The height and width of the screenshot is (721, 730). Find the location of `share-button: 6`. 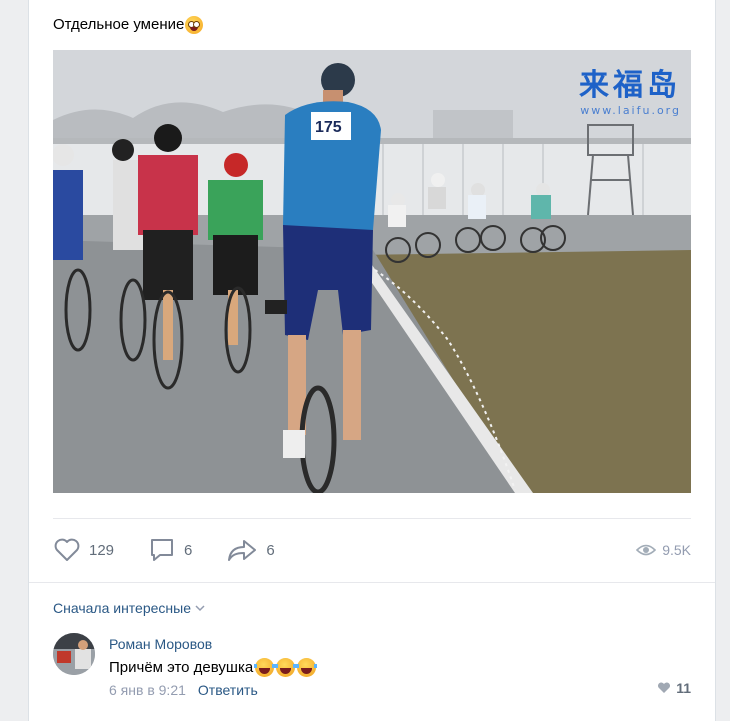

share-button: 6 is located at coordinates (250, 550).